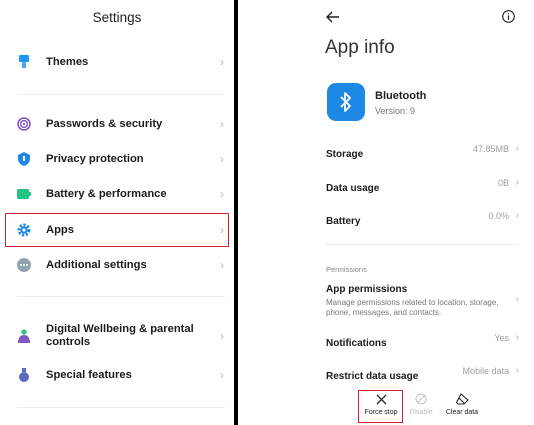  What do you see at coordinates (462, 407) in the screenshot?
I see `clear-data-button: Clear data` at bounding box center [462, 407].